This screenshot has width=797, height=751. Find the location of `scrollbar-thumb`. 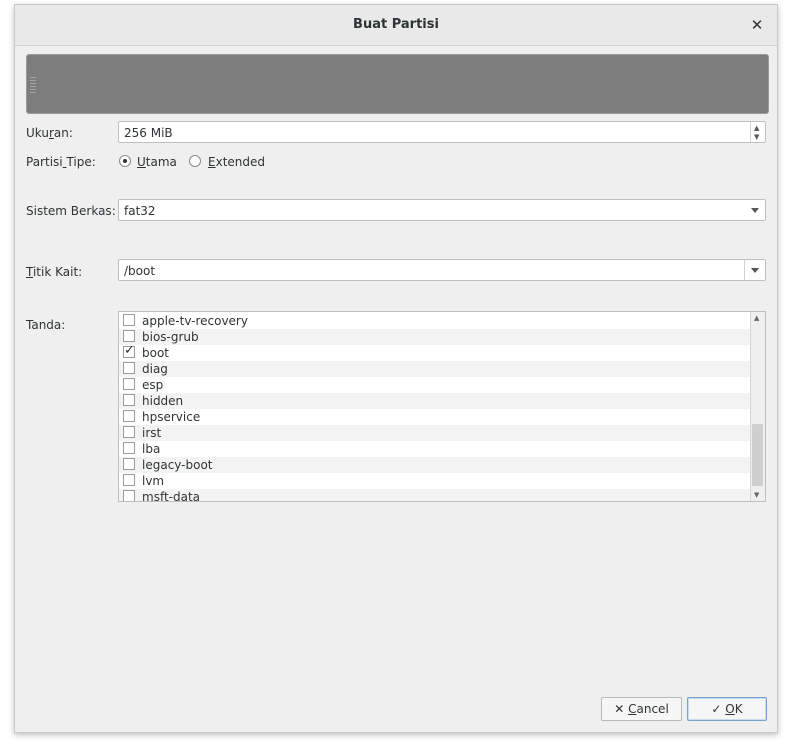

scrollbar-thumb is located at coordinates (757, 455).